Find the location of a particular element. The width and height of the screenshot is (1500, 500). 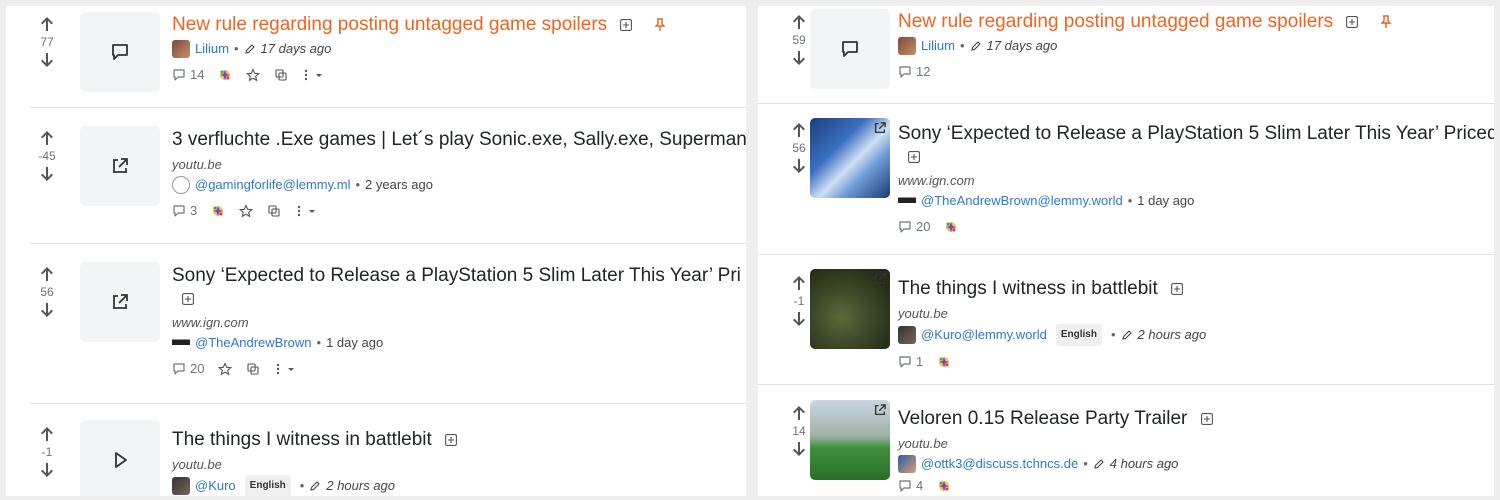

vote-box: 59 is located at coordinates (799, 40).